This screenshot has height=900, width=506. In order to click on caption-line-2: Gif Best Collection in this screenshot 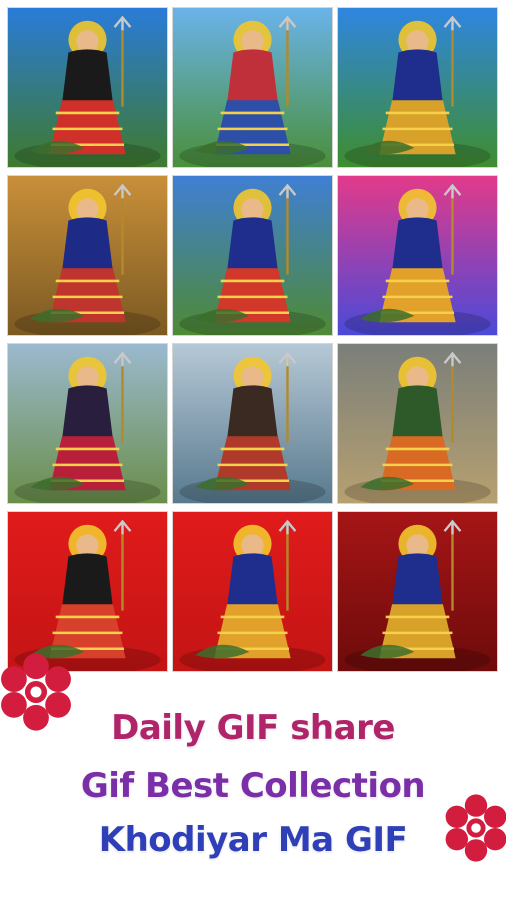, I will do `click(253, 786)`.